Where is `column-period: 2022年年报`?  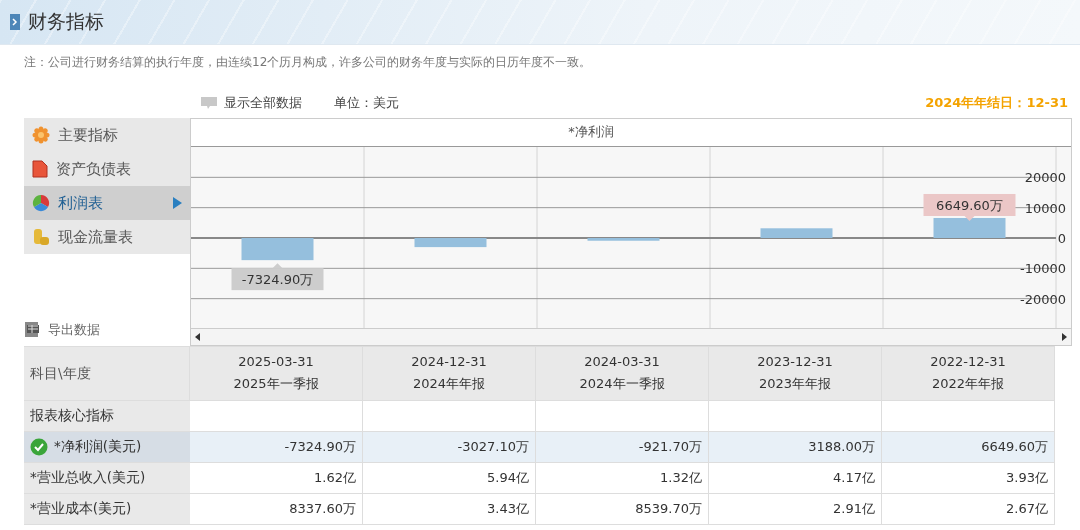 column-period: 2022年年报 is located at coordinates (968, 384).